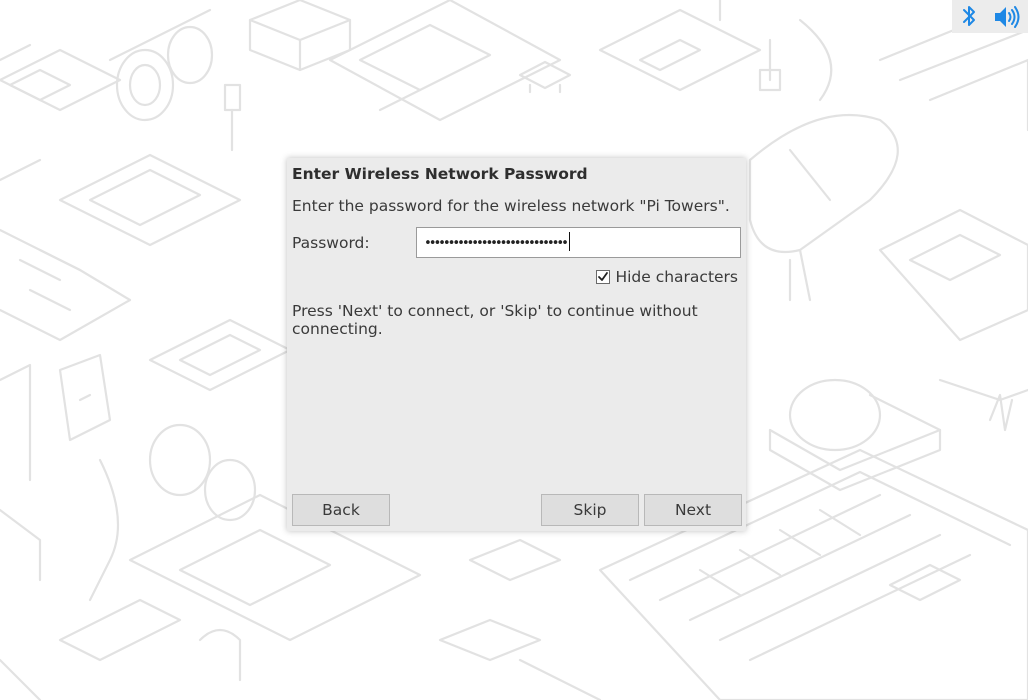  Describe the element at coordinates (590, 510) in the screenshot. I see `skip-button: Skip` at that location.